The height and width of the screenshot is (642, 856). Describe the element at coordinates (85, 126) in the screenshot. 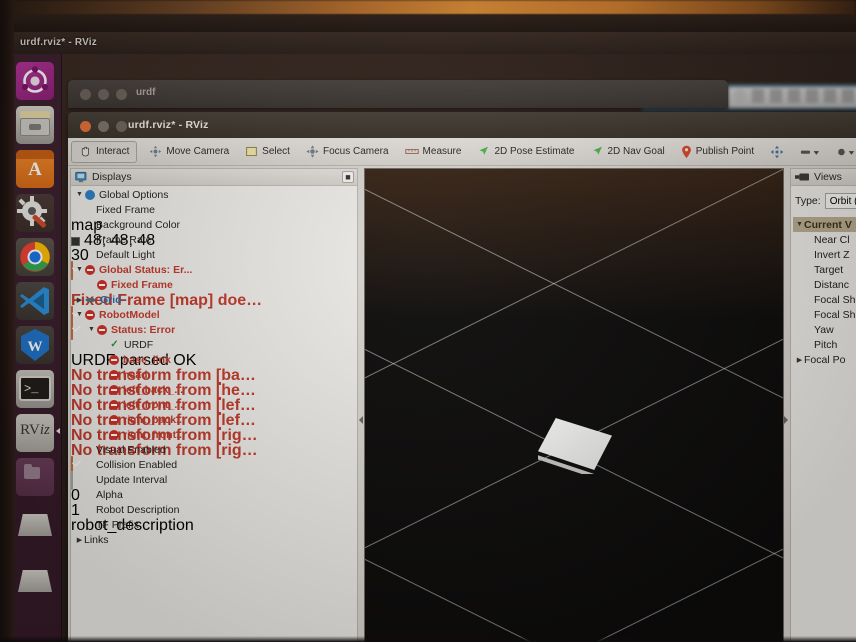

I see `rviz-close-button` at that location.